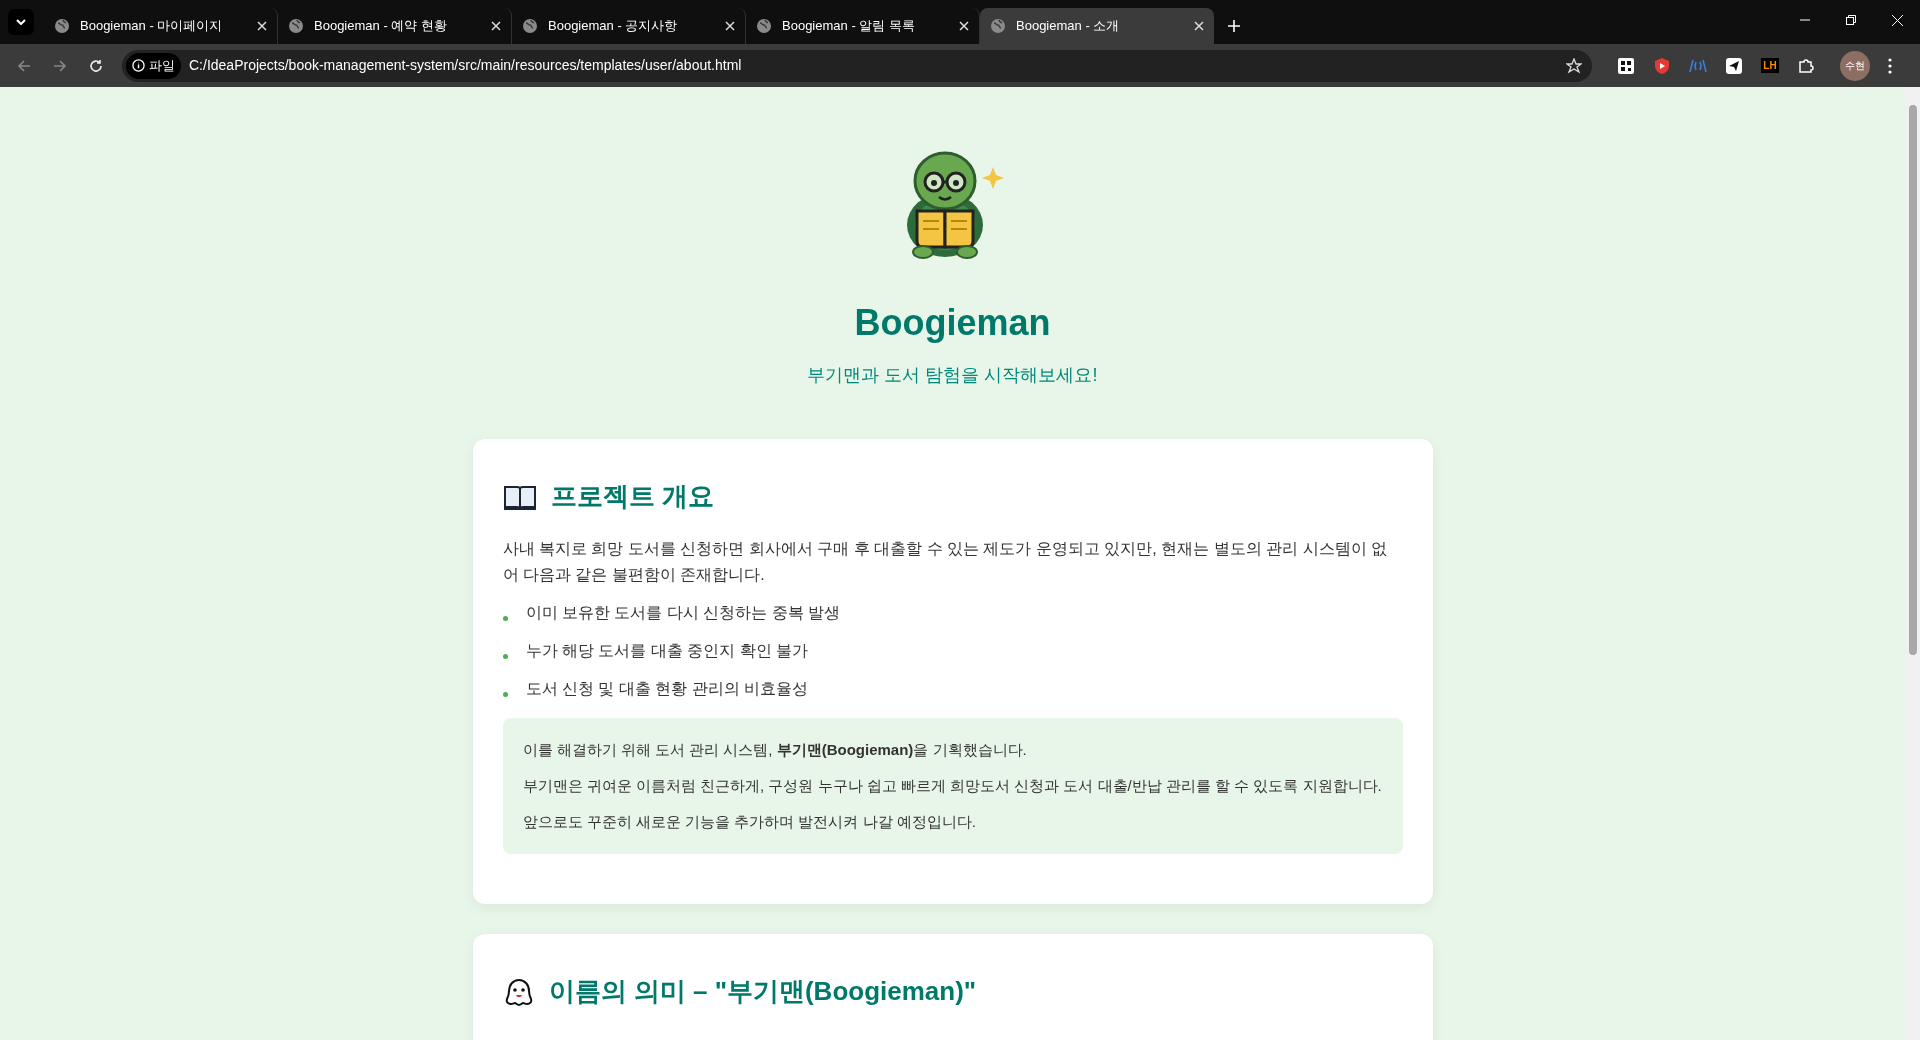 Image resolution: width=1920 pixels, height=1040 pixels. What do you see at coordinates (96, 65) in the screenshot?
I see `reload-icon` at bounding box center [96, 65].